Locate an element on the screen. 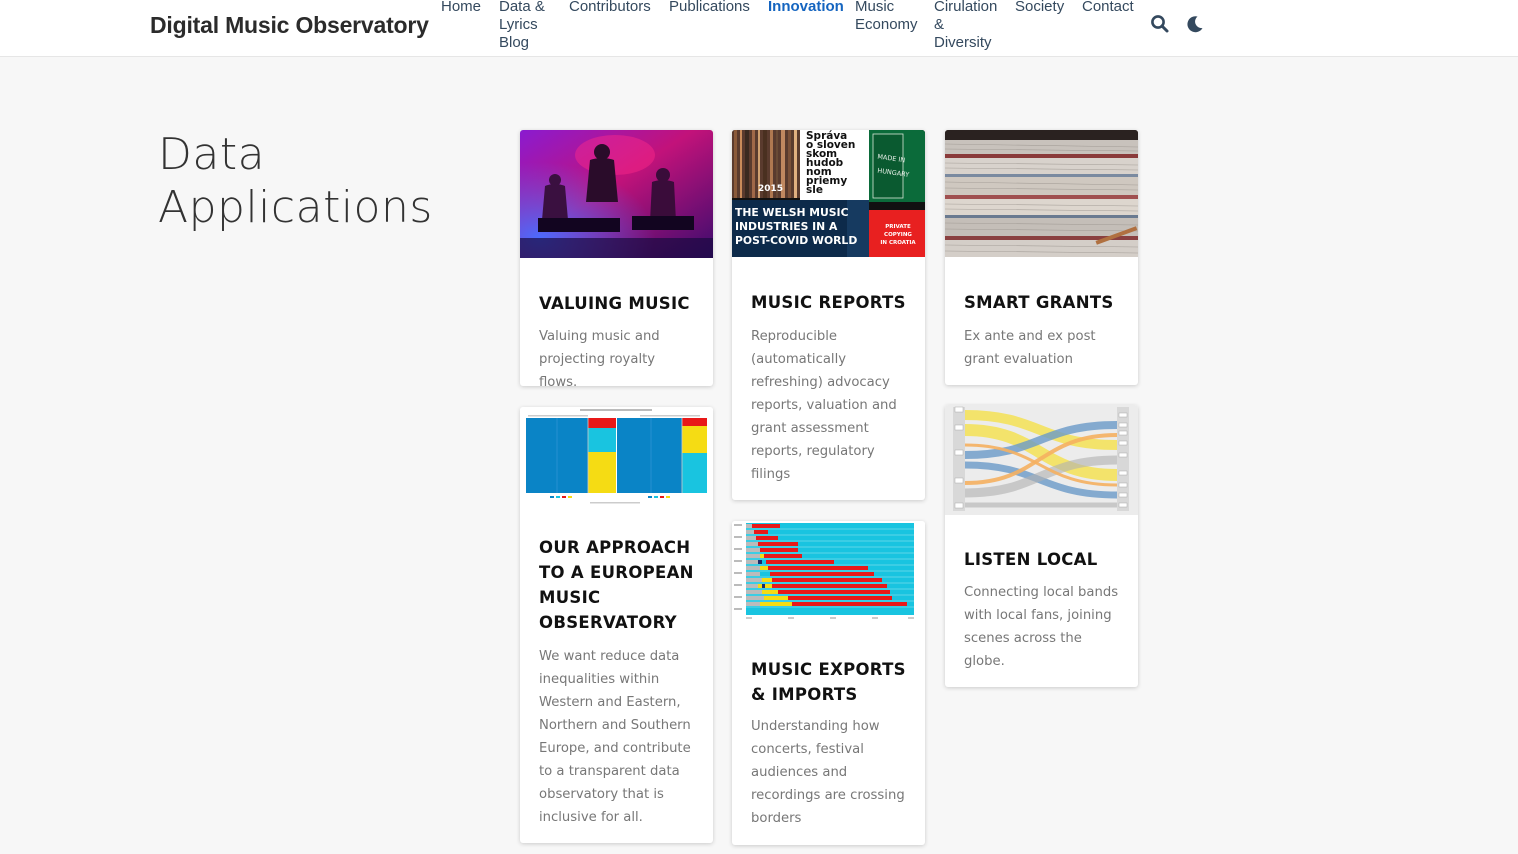  search-icon is located at coordinates (1161, 25).